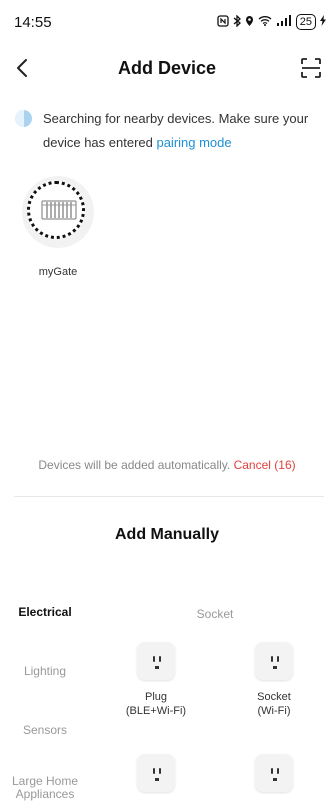 This screenshot has width=334, height=801. Describe the element at coordinates (274, 711) in the screenshot. I see `device-label-line2: (Wi-Fi)` at that location.